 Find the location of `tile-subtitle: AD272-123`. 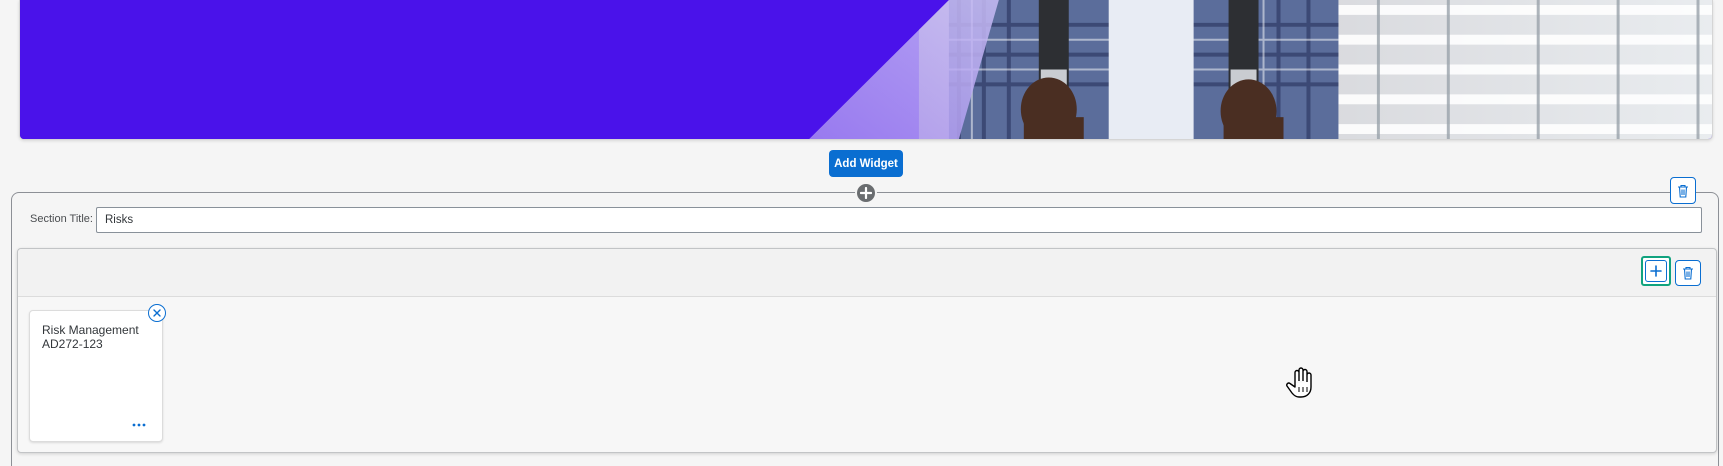

tile-subtitle: AD272-123 is located at coordinates (72, 344).